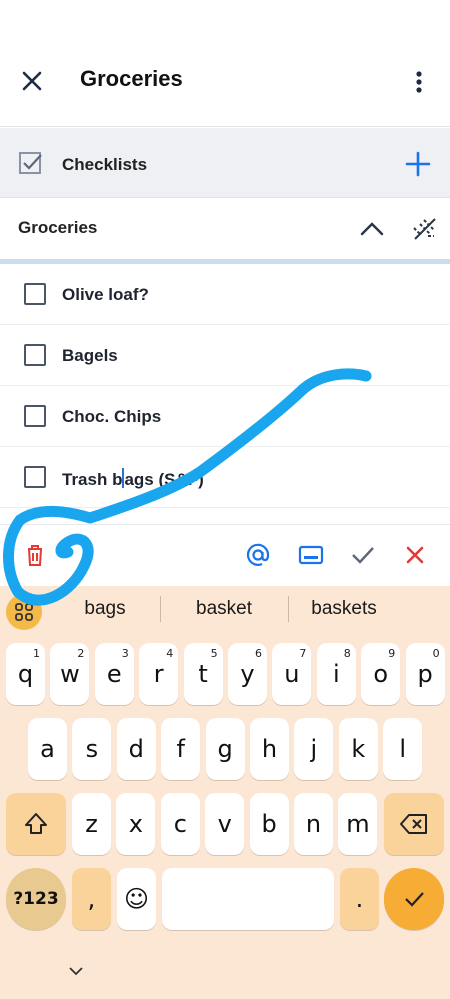 This screenshot has width=450, height=999. I want to click on checklist-name: Groceries, so click(57, 228).